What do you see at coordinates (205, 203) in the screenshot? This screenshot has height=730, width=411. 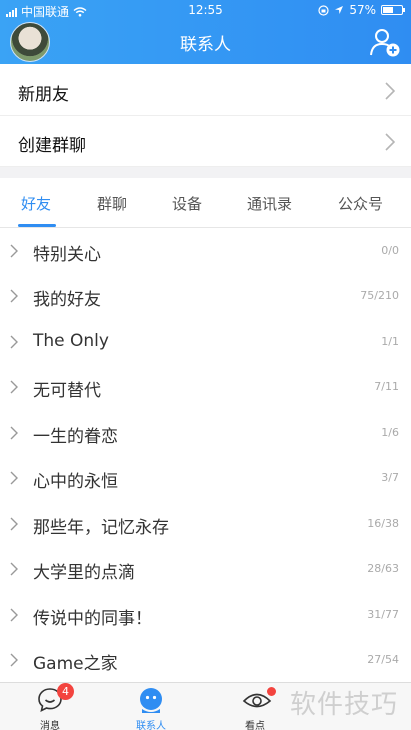 I see `contact-tabs: 好友 群聊 设备 通讯录 公众号` at bounding box center [205, 203].